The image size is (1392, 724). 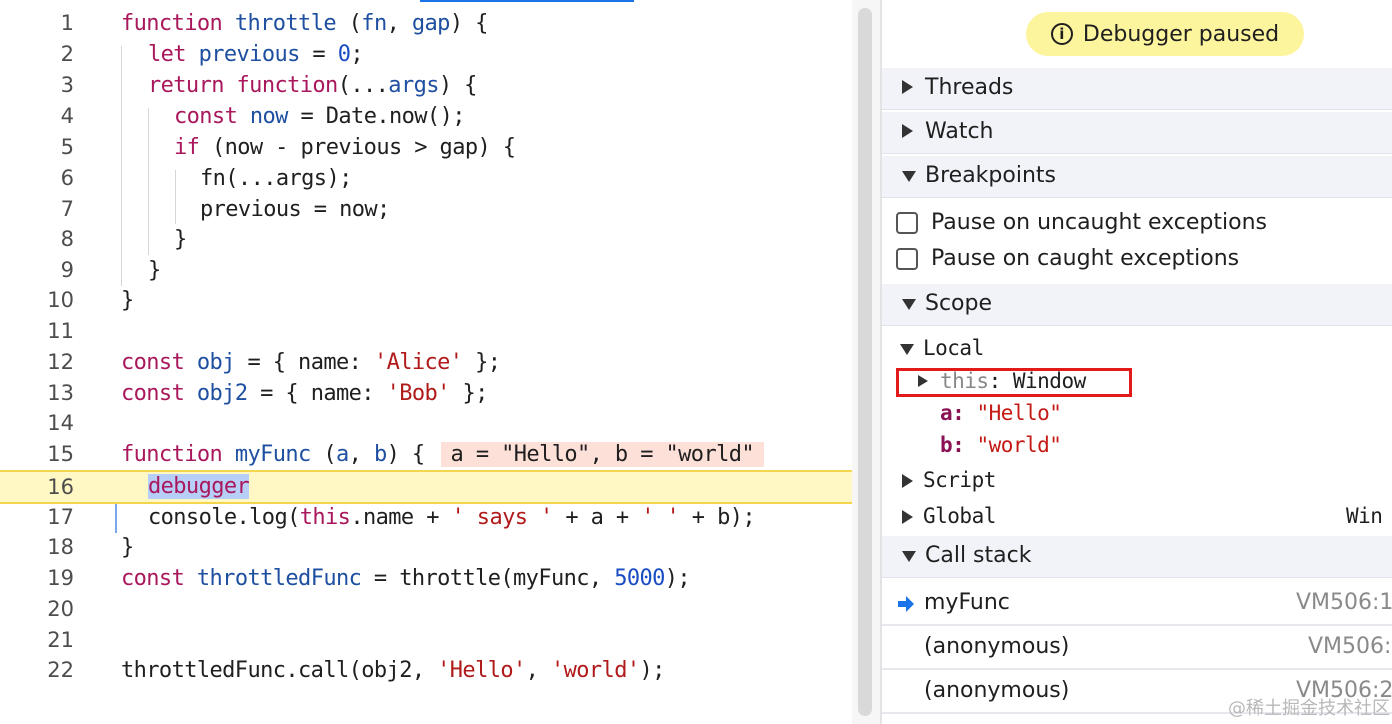 What do you see at coordinates (37, 609) in the screenshot?
I see `line-number: 20` at bounding box center [37, 609].